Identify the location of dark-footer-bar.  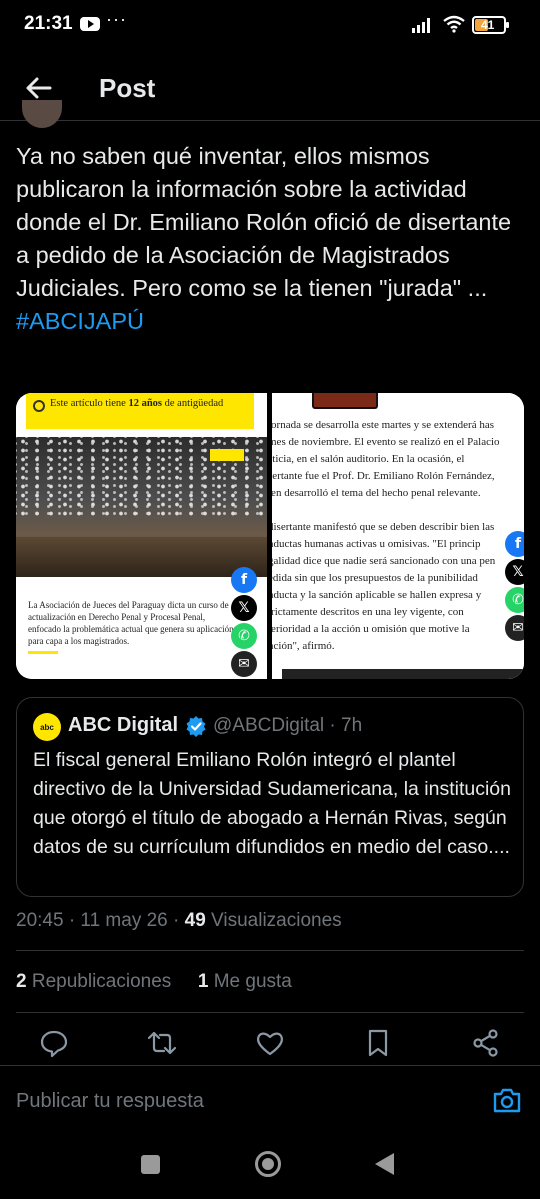
(403, 674).